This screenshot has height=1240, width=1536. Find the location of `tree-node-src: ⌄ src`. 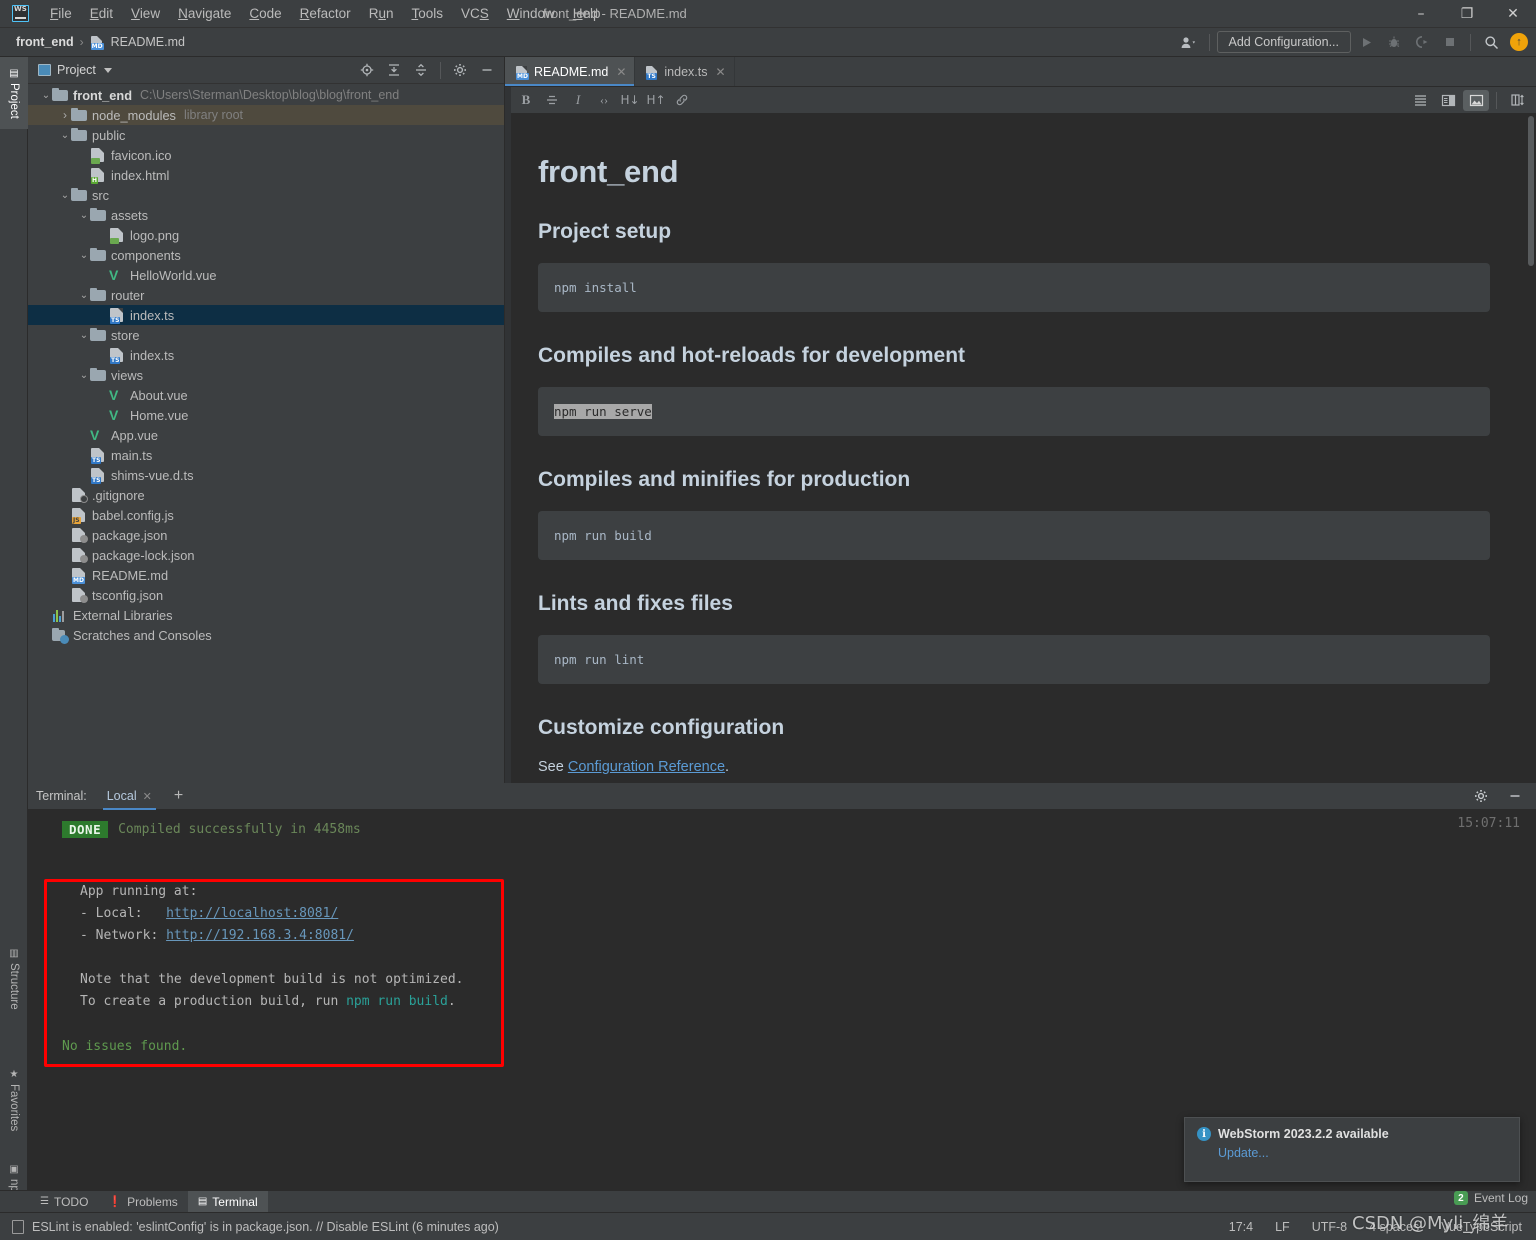

tree-node-src: ⌄ src is located at coordinates (266, 195).